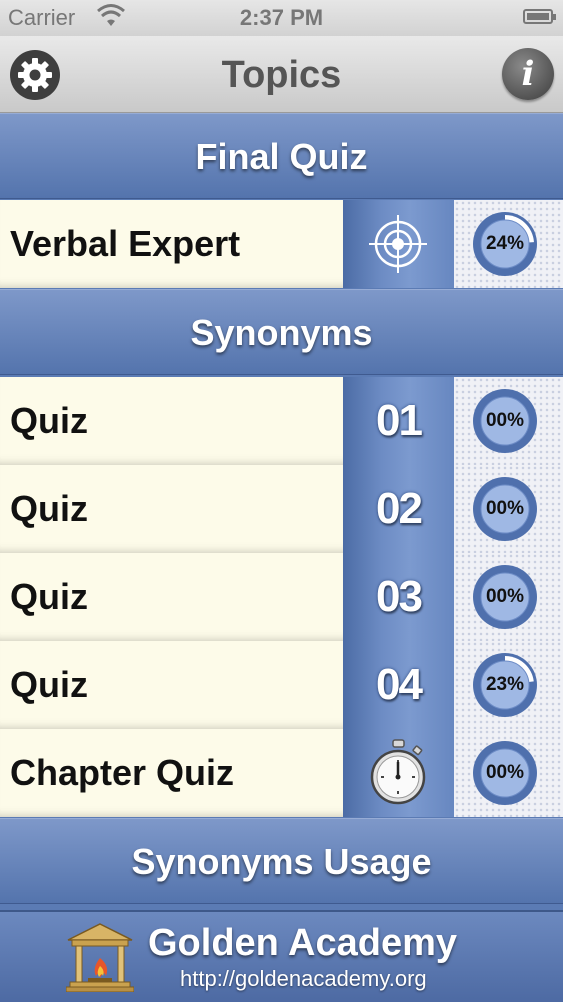 The width and height of the screenshot is (563, 1002). I want to click on row-label: Chapter Quiz, so click(122, 772).